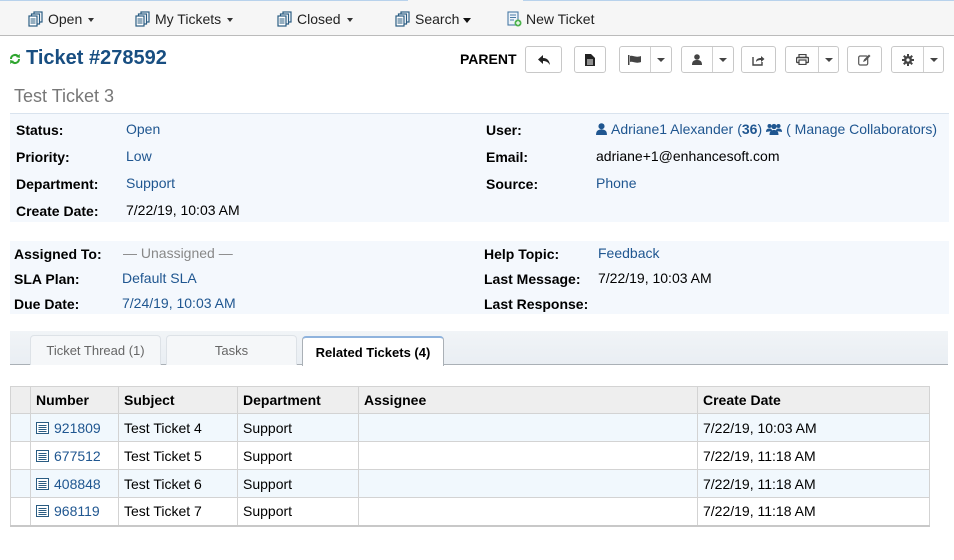 The width and height of the screenshot is (954, 560). I want to click on edit-icon, so click(864, 60).